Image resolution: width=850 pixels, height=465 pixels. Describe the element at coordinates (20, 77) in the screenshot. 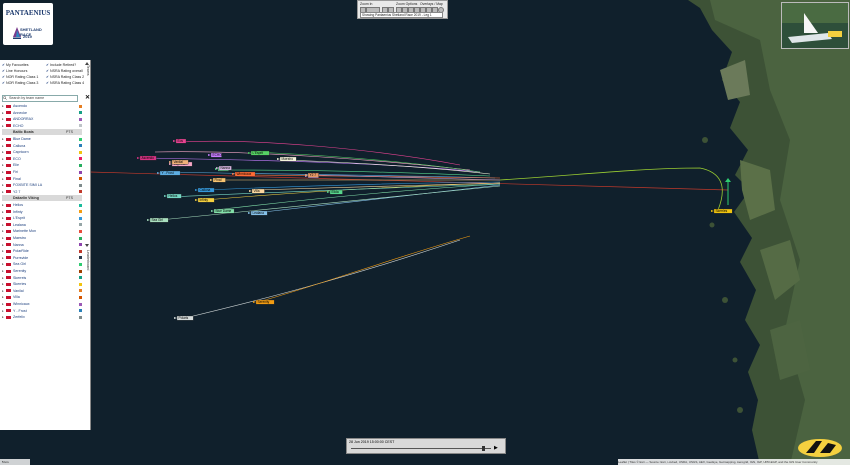

I see `filter-option: ✔ NOR Rating Class 1` at that location.